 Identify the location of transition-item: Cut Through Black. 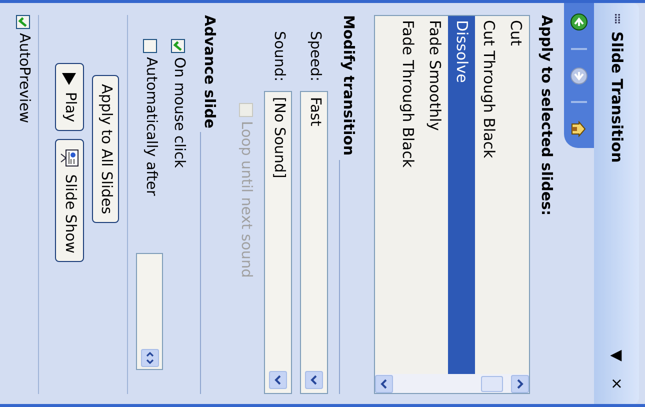
(488, 195).